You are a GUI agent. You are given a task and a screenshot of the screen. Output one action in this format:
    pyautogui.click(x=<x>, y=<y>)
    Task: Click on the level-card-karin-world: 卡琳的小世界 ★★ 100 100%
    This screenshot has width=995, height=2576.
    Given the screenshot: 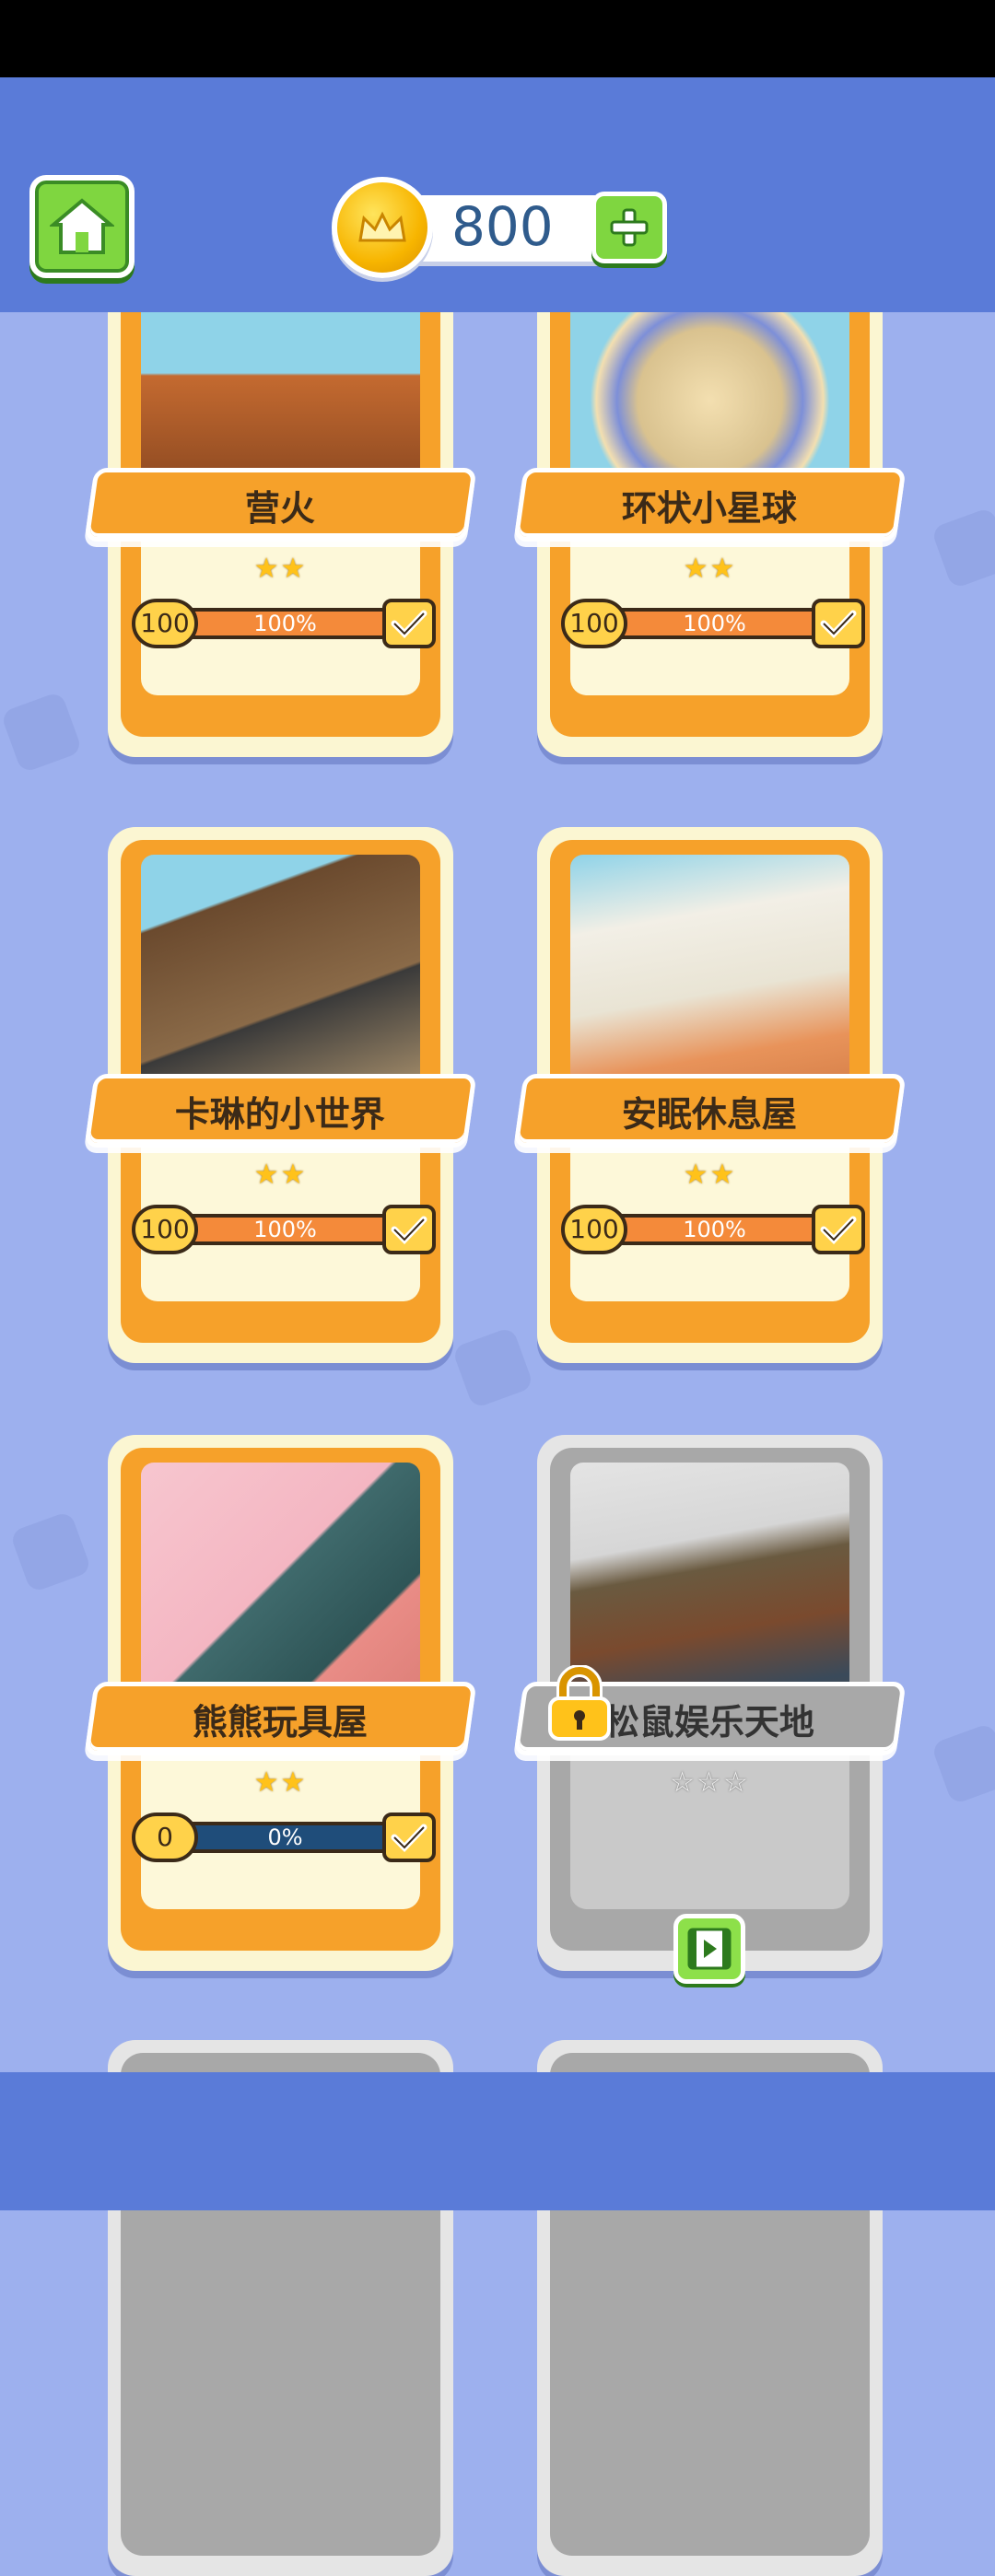 What is the action you would take?
    pyautogui.click(x=280, y=1095)
    